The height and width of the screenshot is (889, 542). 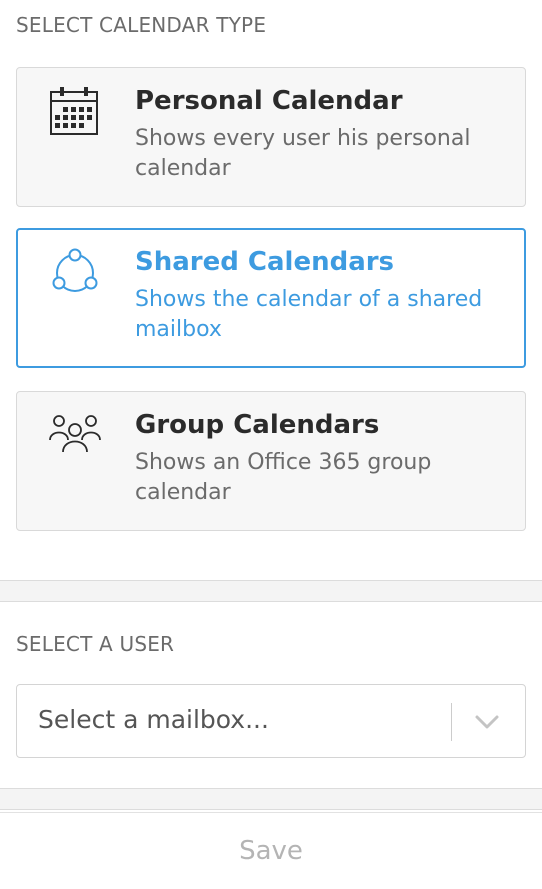 I want to click on chevron-down-icon, so click(x=487, y=722).